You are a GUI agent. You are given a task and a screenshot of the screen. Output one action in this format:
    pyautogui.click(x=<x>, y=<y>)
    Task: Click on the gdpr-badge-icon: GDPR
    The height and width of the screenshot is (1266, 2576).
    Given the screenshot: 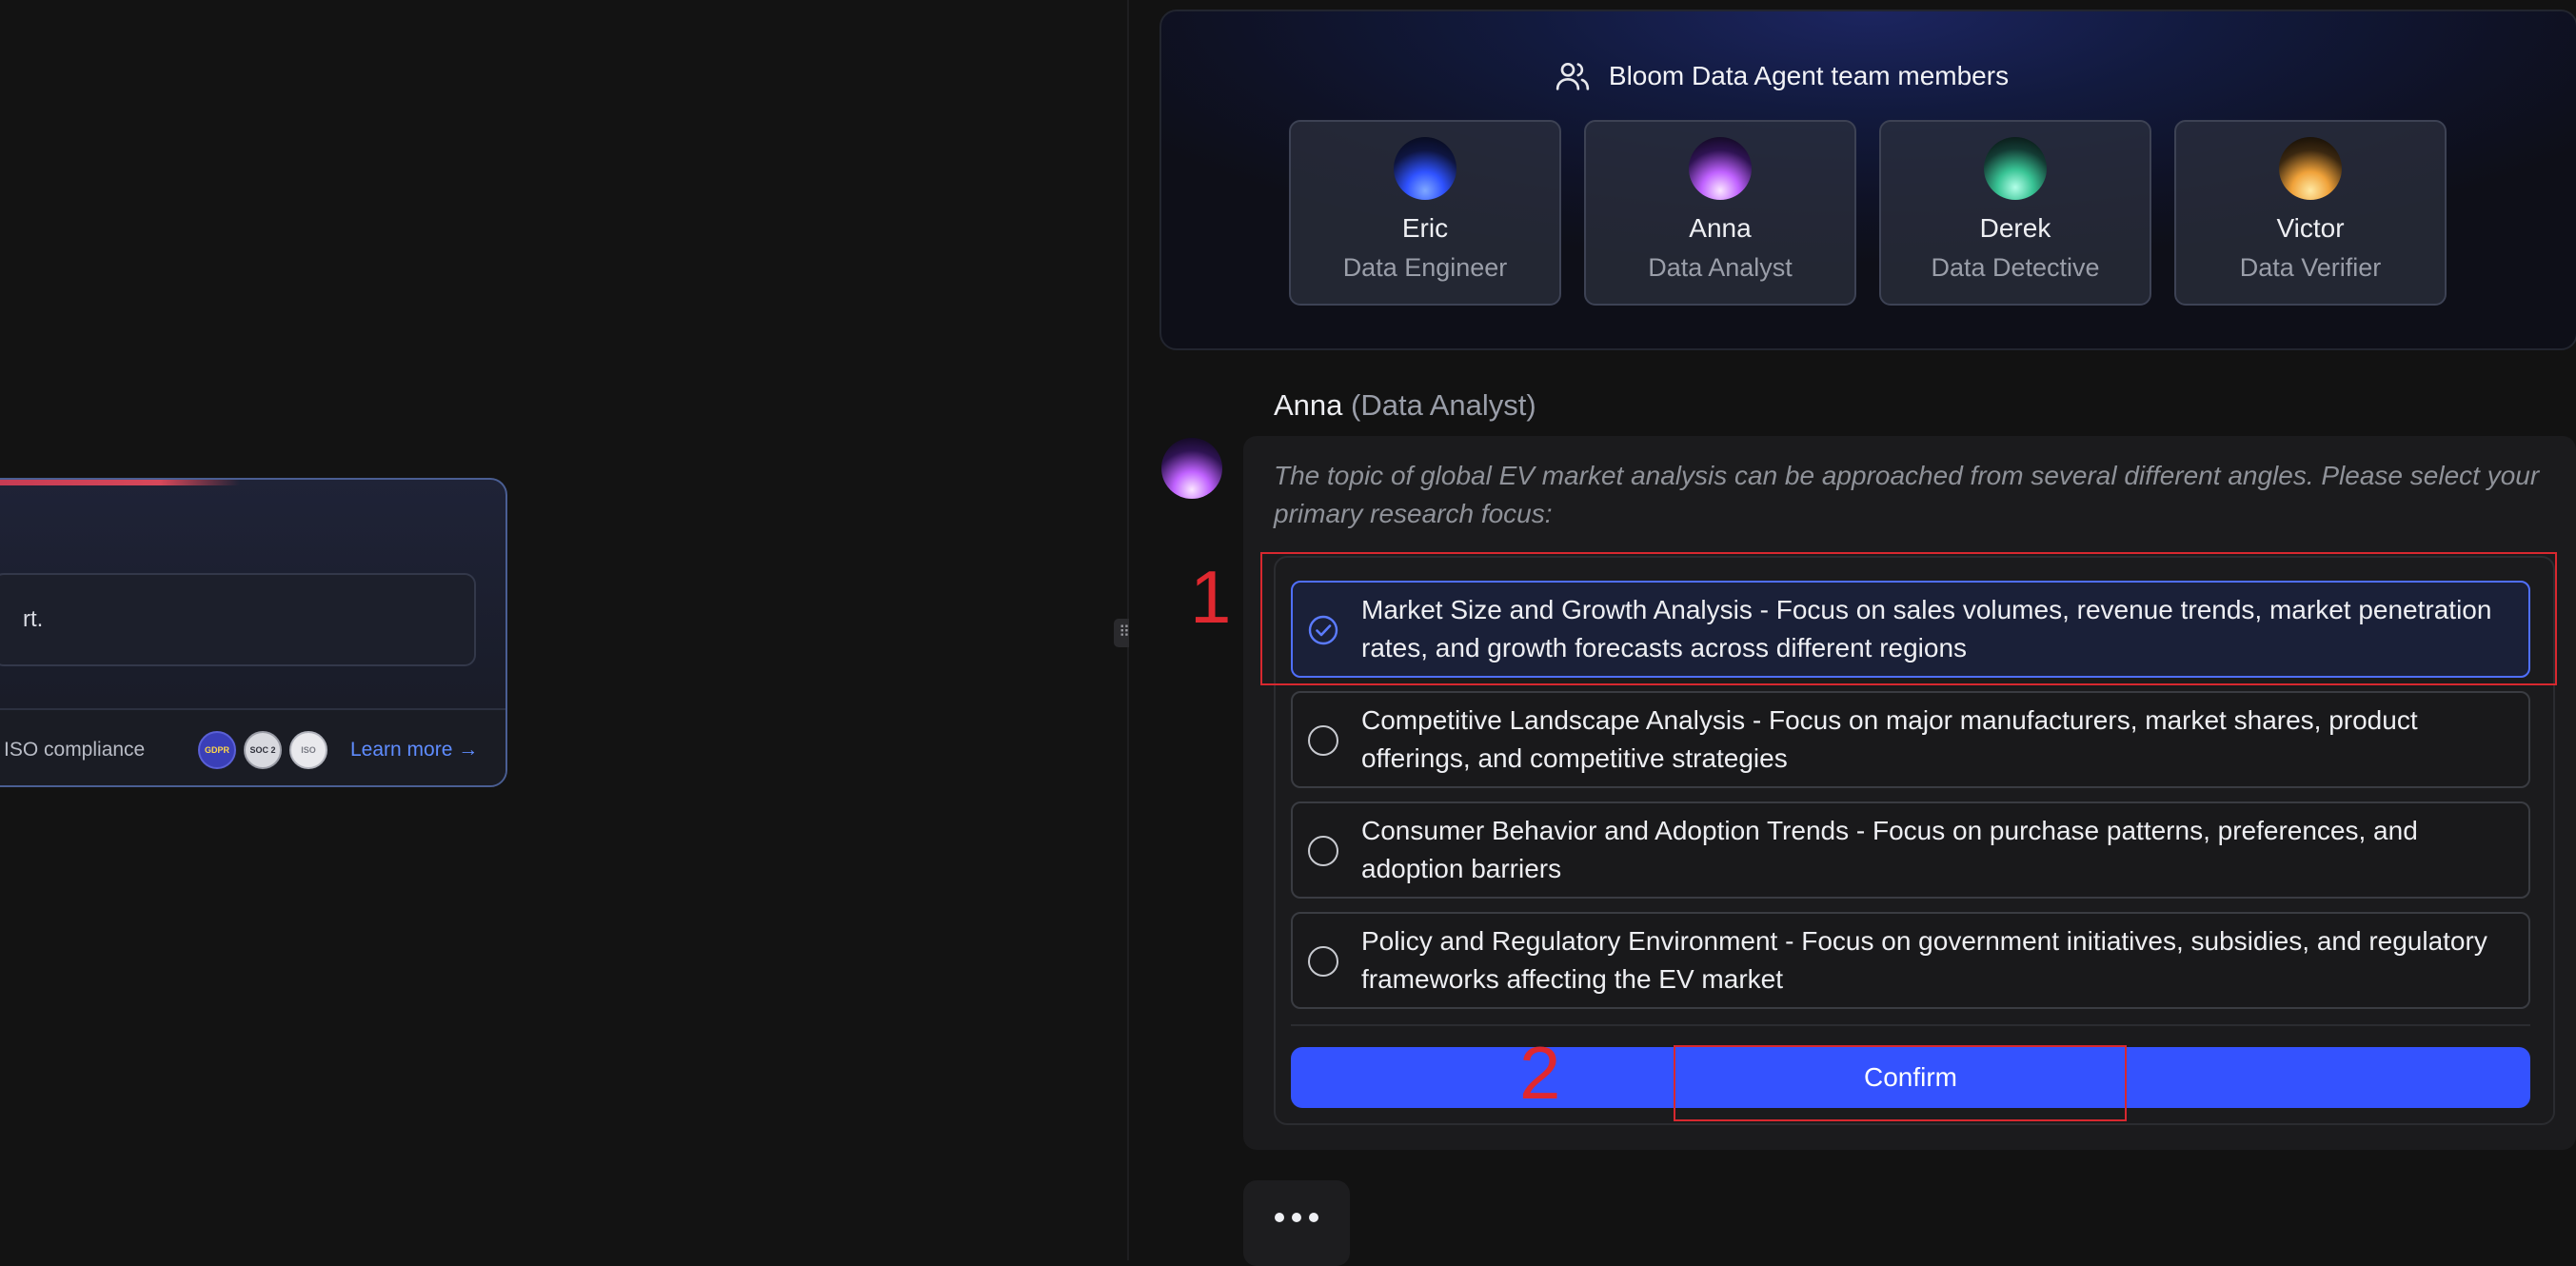 What is the action you would take?
    pyautogui.click(x=217, y=750)
    